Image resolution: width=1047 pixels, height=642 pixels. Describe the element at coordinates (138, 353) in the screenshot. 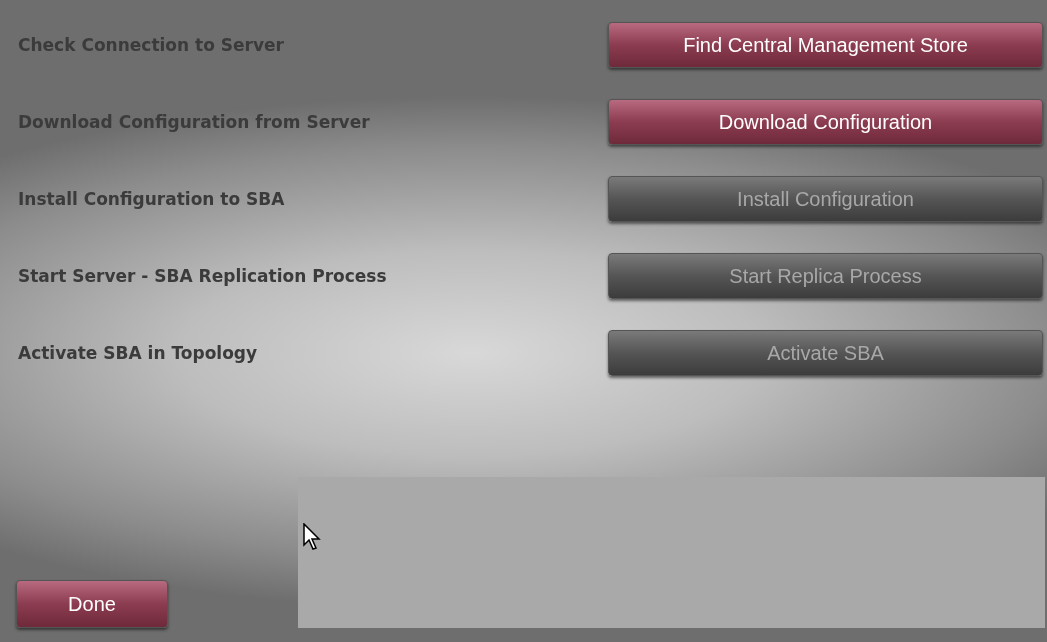

I see `step-label: Activate SBA in Topology` at that location.